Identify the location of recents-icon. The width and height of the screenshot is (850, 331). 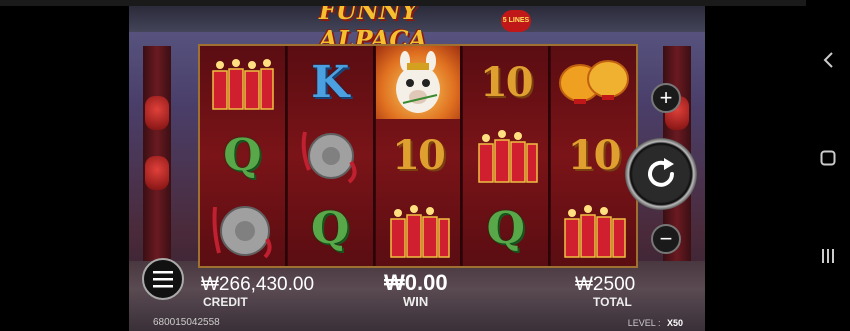
(828, 256).